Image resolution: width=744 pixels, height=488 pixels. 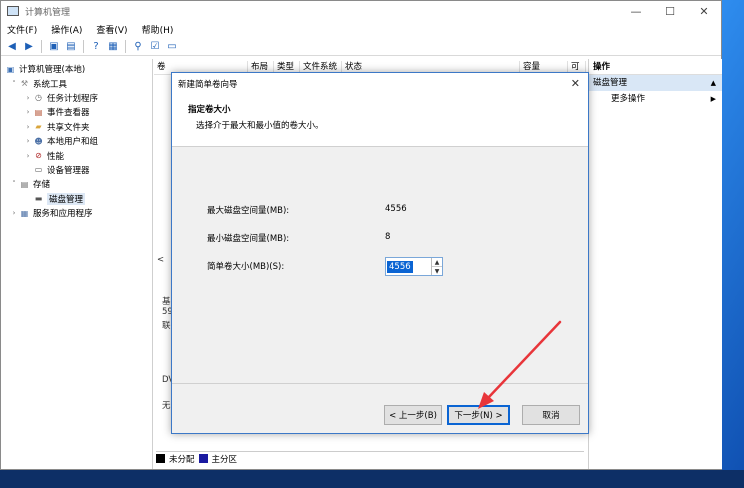 I want to click on storage-icon: ▤, so click(x=24, y=184).